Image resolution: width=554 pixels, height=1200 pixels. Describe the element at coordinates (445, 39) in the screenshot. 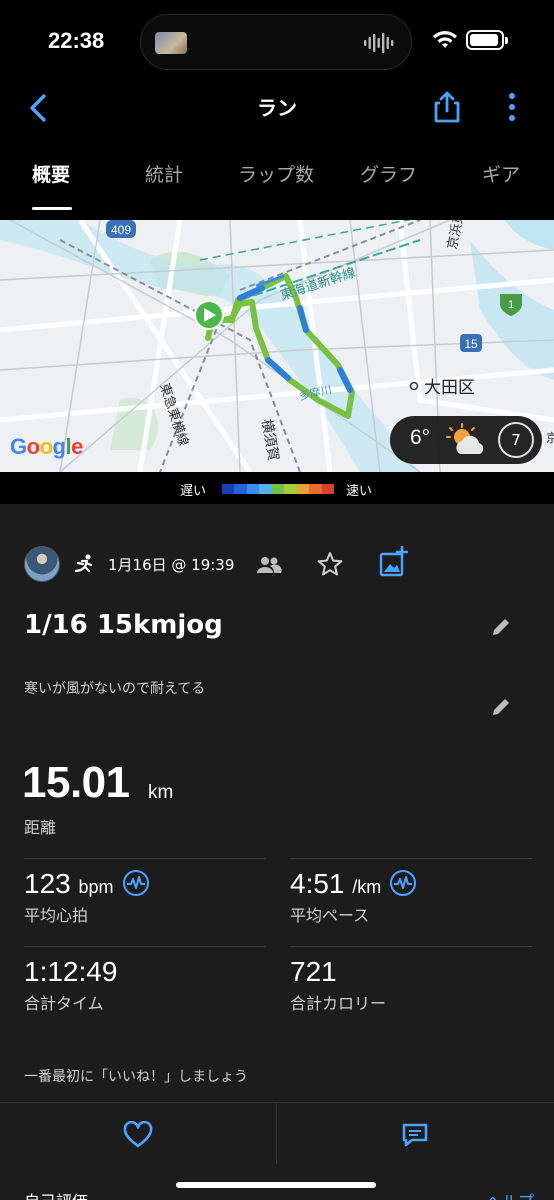

I see `wifi-icon` at that location.